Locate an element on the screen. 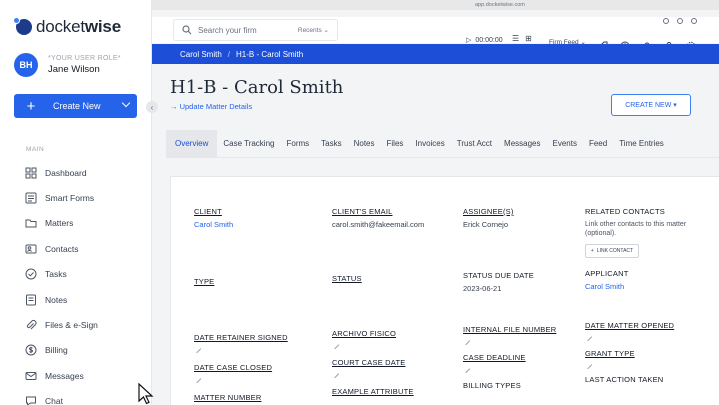 Image resolution: width=719 pixels, height=405 pixels. tab-events: Events is located at coordinates (565, 144).